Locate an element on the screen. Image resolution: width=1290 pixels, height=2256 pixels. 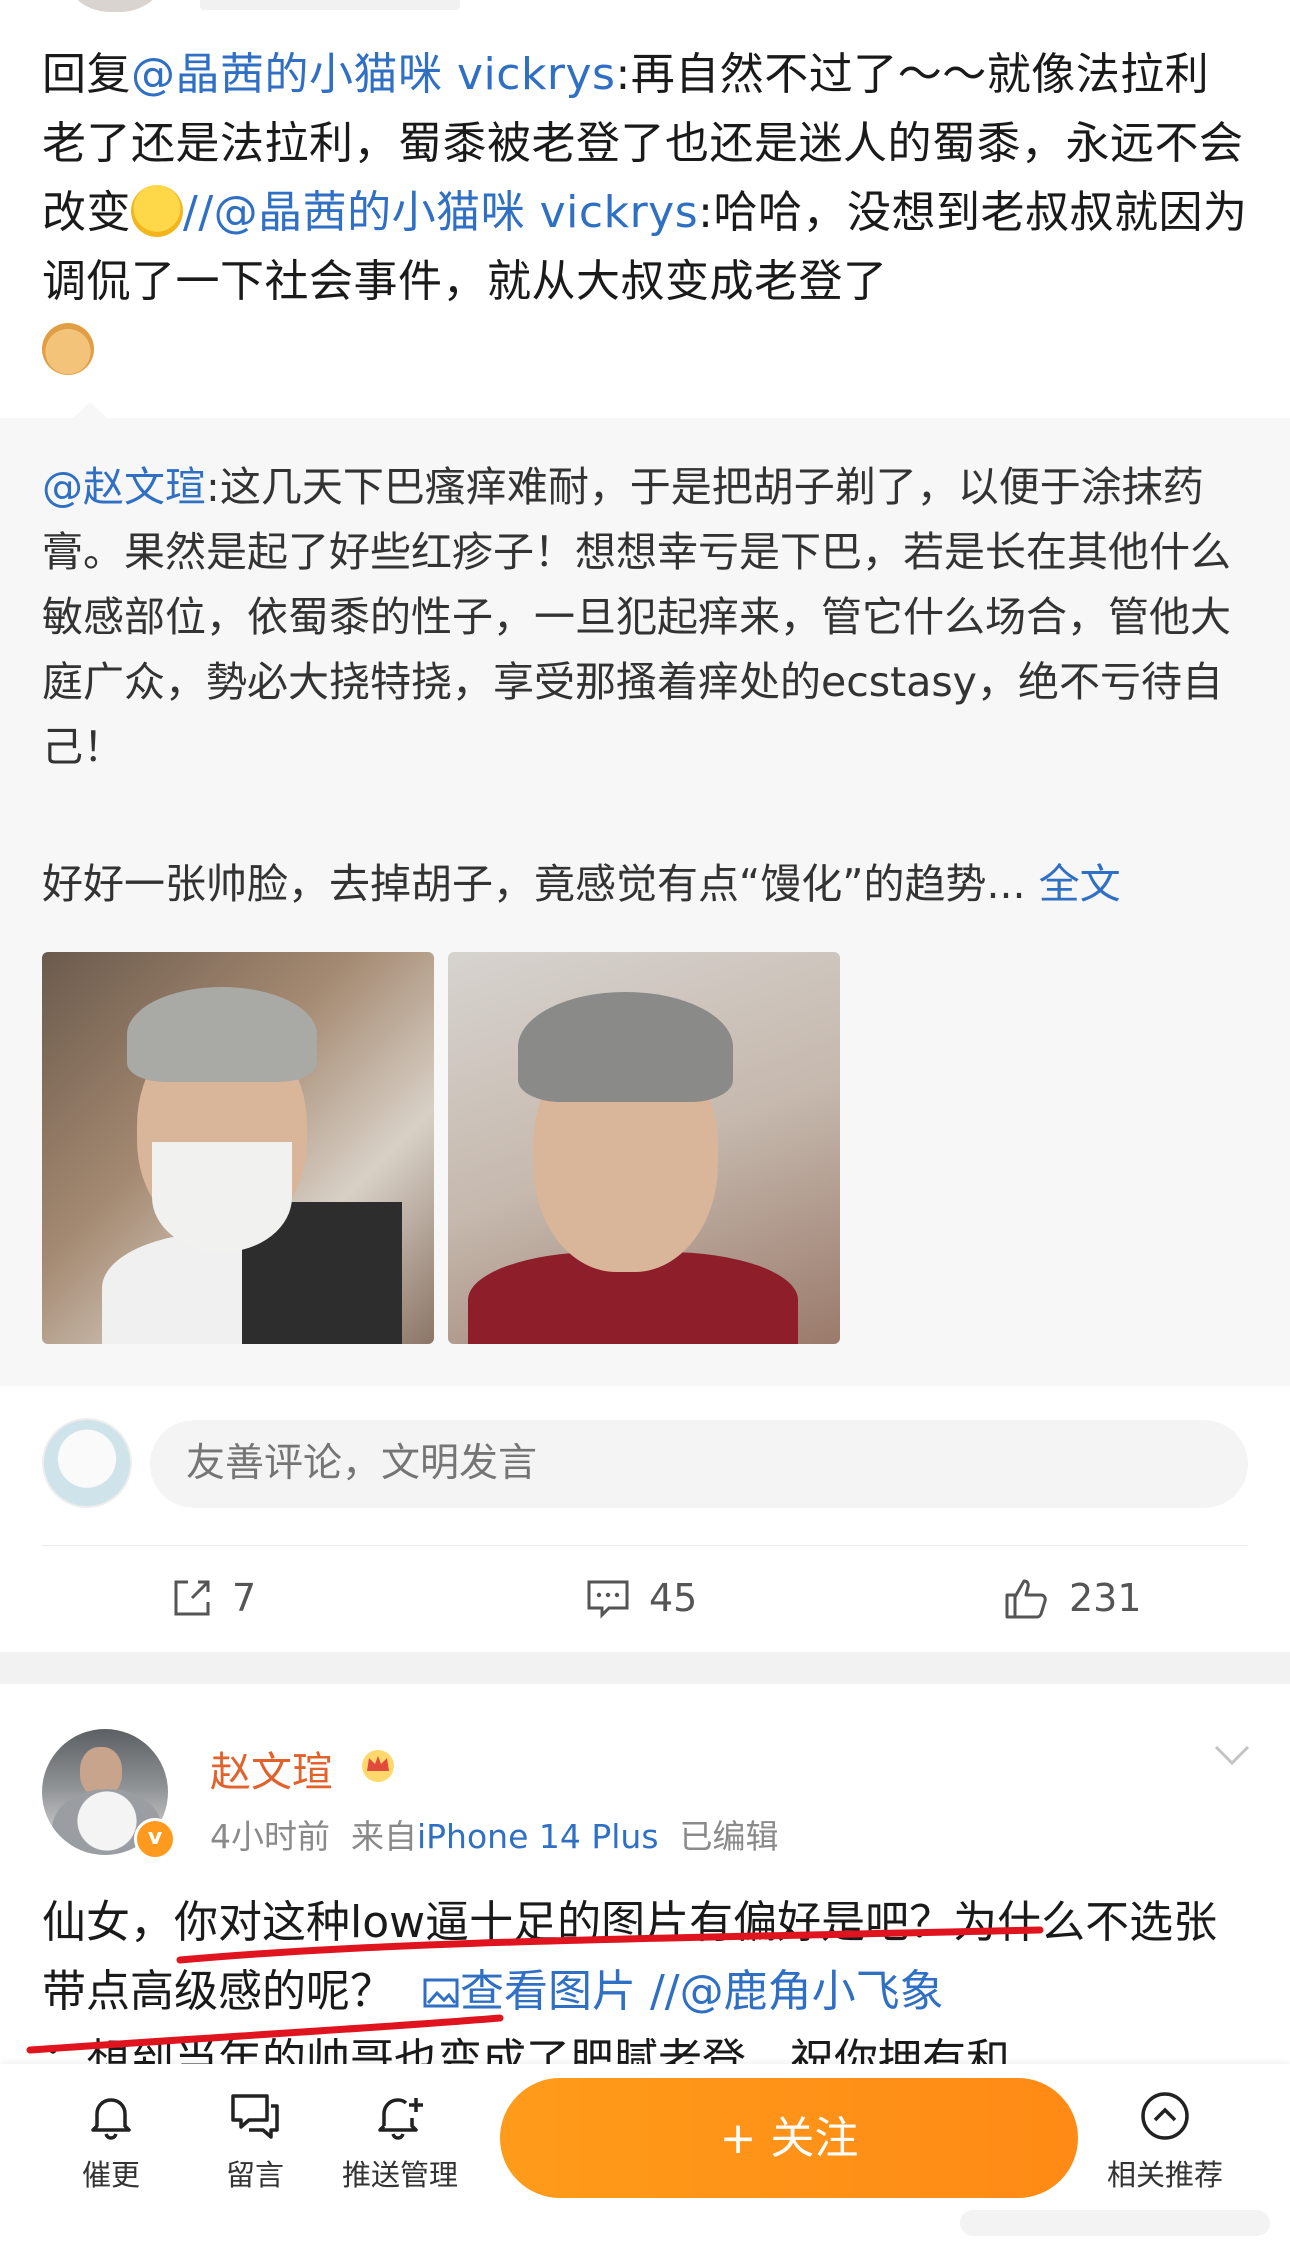
push-management-button: 推送管理 is located at coordinates (400, 2141).